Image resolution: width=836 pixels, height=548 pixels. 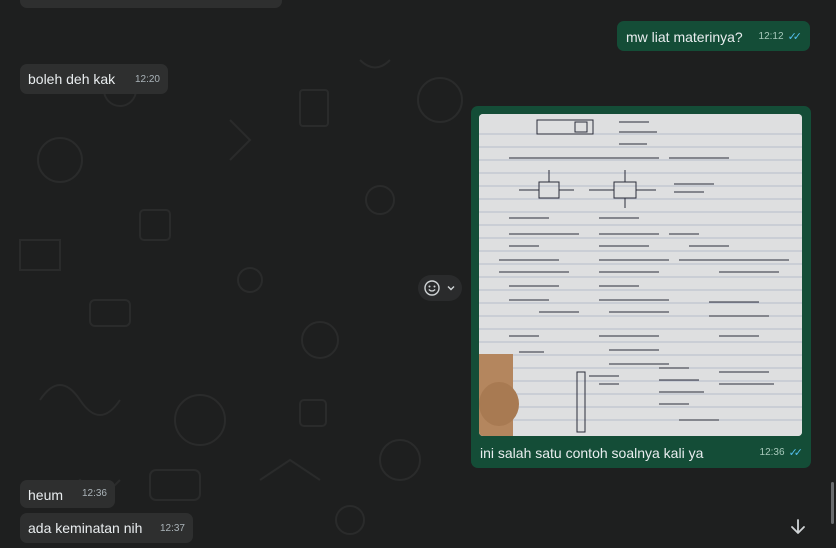 I want to click on message-meta: 12:36, so click(x=94, y=494).